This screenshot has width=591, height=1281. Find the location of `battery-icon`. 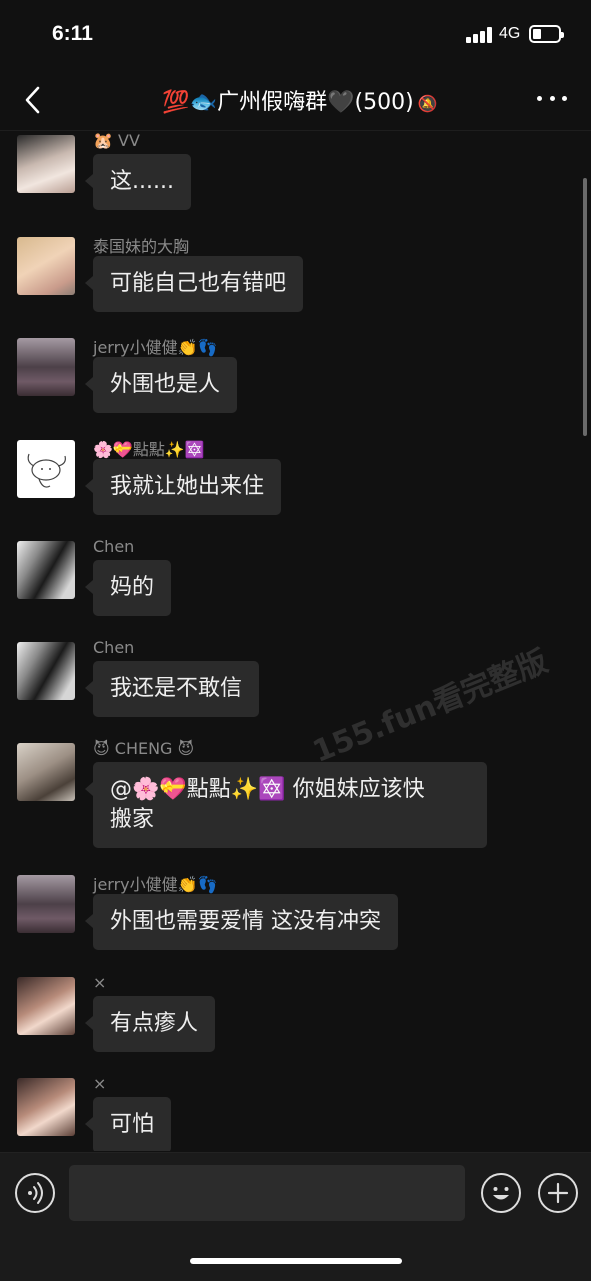

battery-icon is located at coordinates (546, 34).